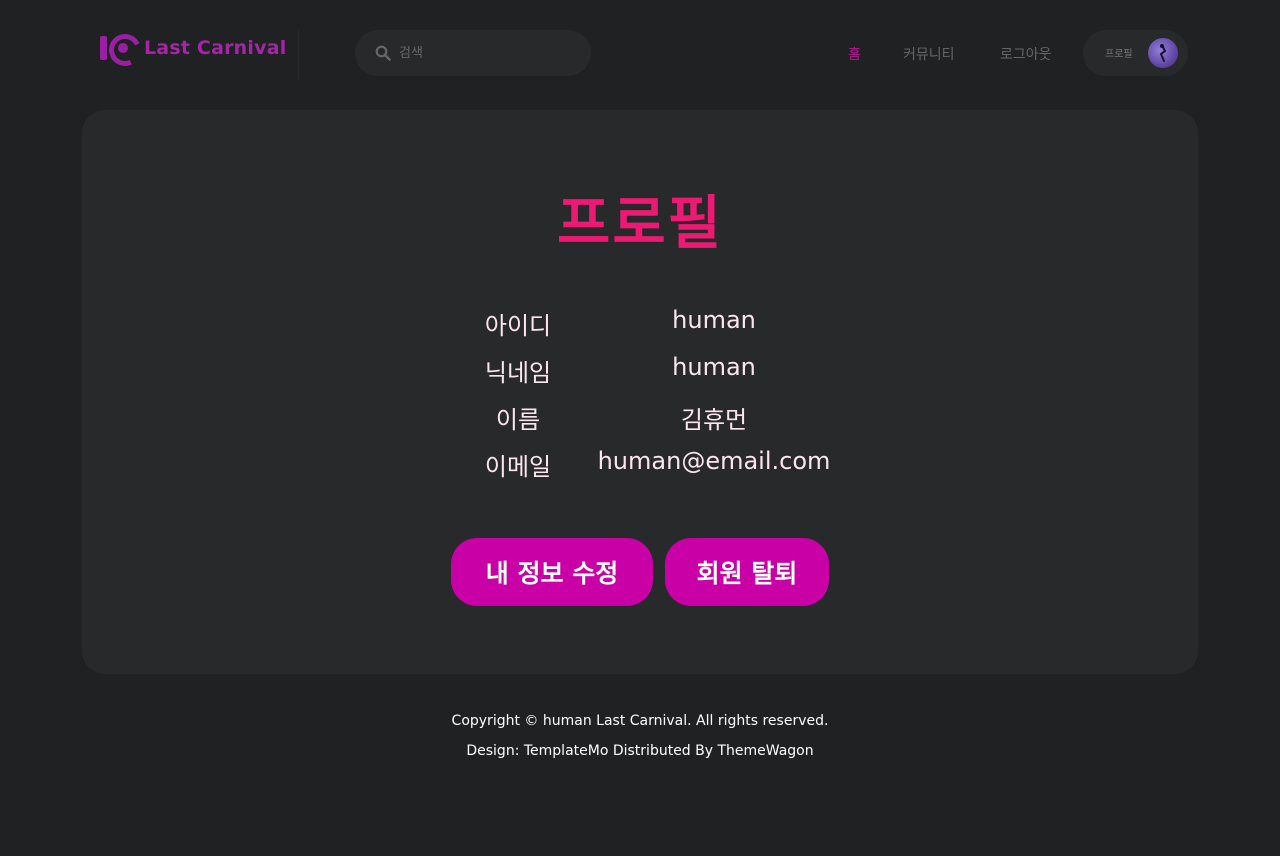 This screenshot has width=1280, height=856. What do you see at coordinates (518, 373) in the screenshot?
I see `field-label: 닉네임` at bounding box center [518, 373].